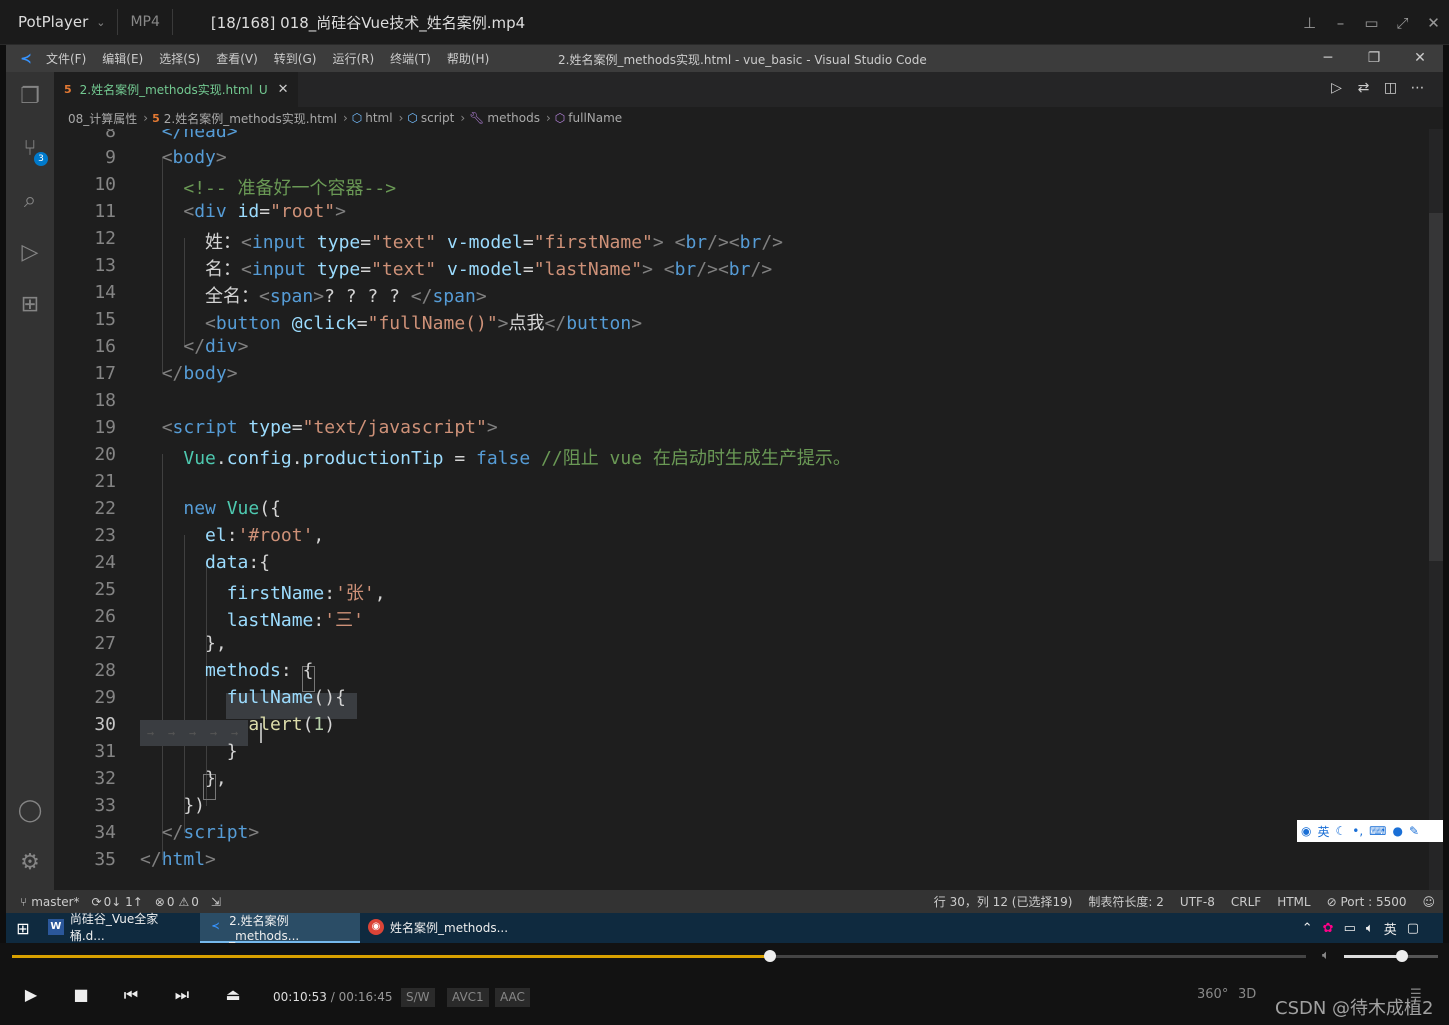  Describe the element at coordinates (1414, 831) in the screenshot. I see `wrench-icon: ✎` at that location.